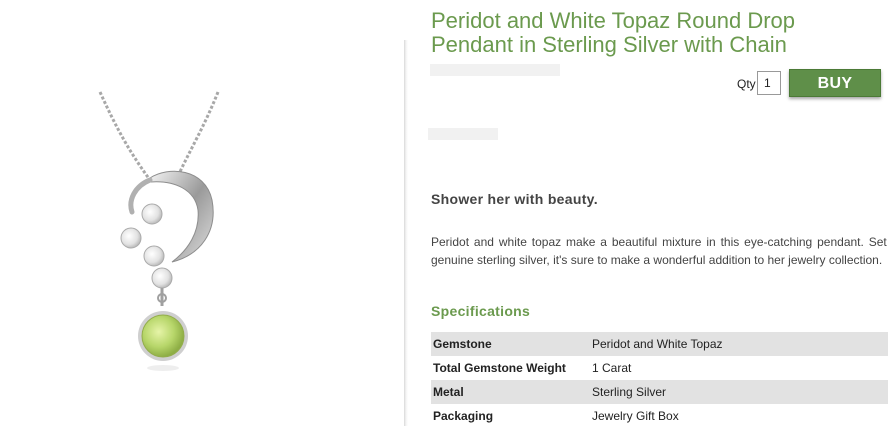  What do you see at coordinates (738, 344) in the screenshot?
I see `spec-value: Peridot and White Topaz` at bounding box center [738, 344].